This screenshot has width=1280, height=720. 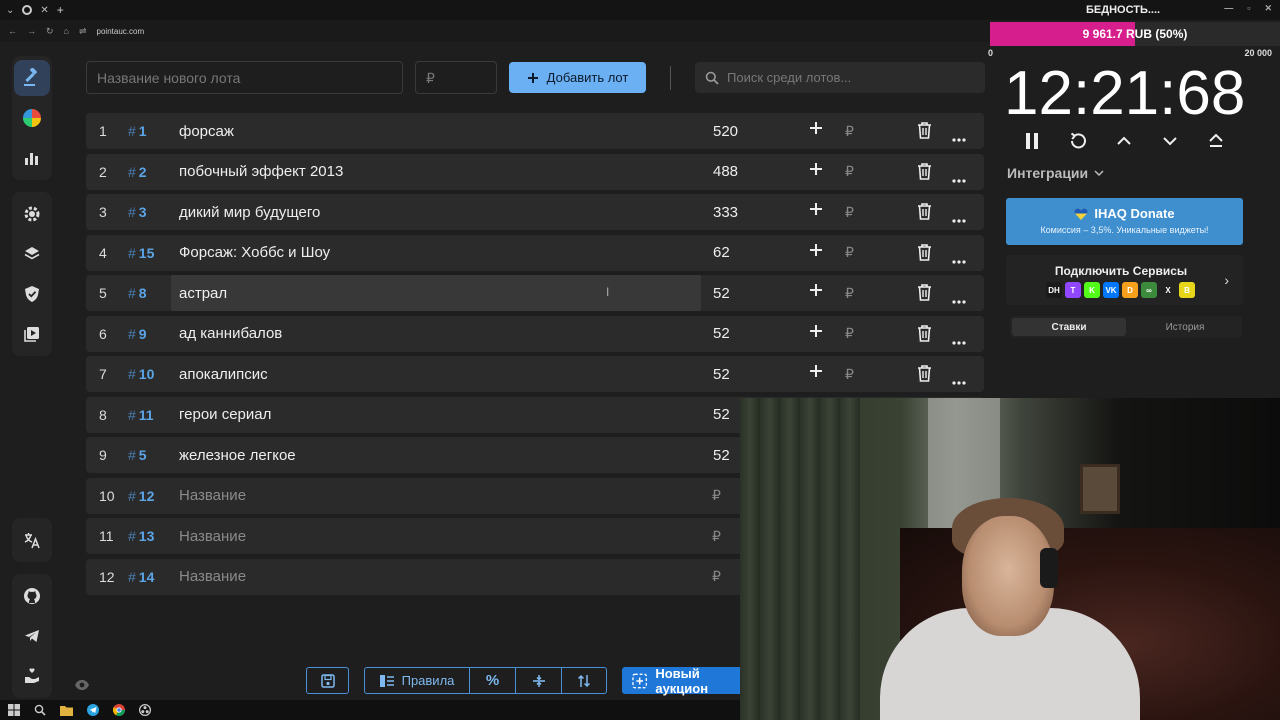 What do you see at coordinates (12, 31) in the screenshot?
I see `back-icon: ←` at bounding box center [12, 31].